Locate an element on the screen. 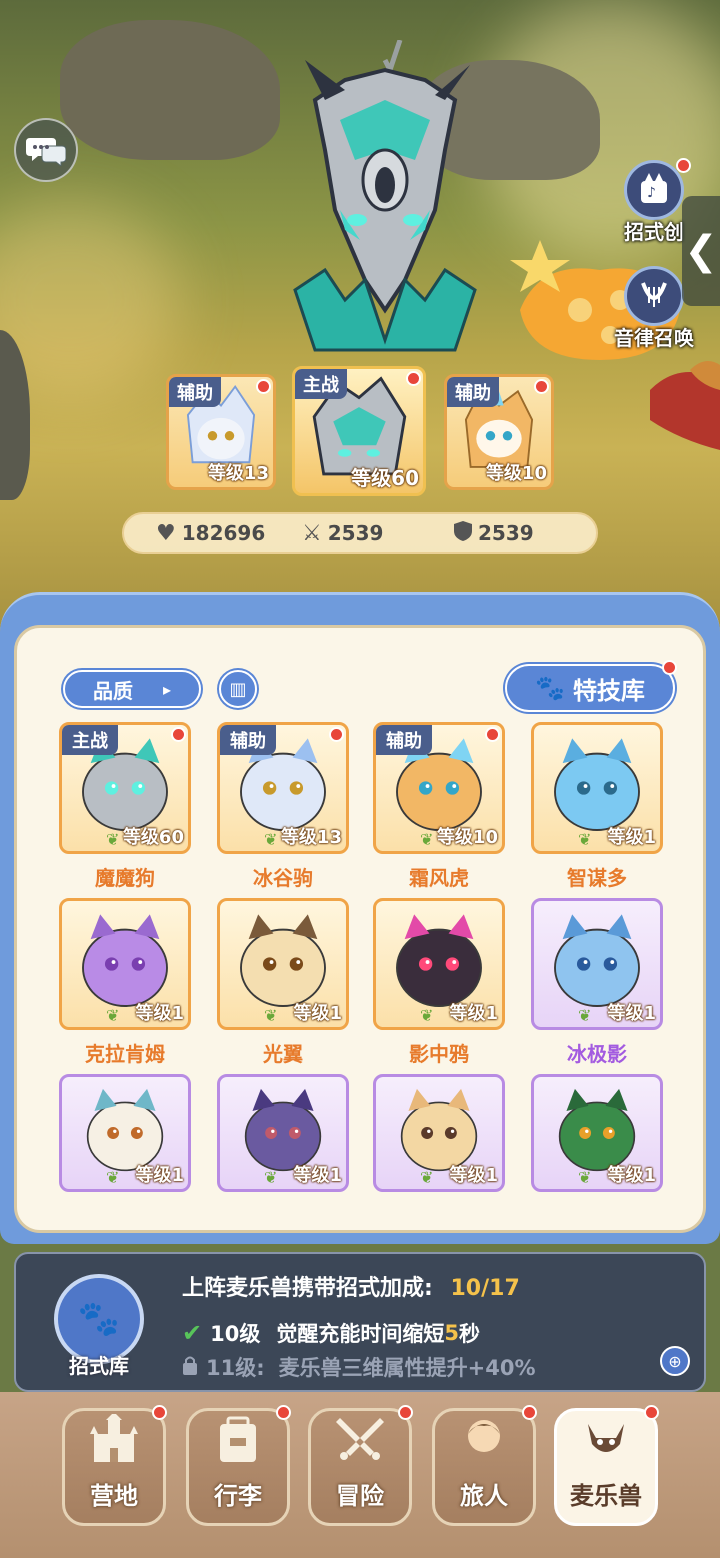  slot-level: 等级10 is located at coordinates (516, 473).